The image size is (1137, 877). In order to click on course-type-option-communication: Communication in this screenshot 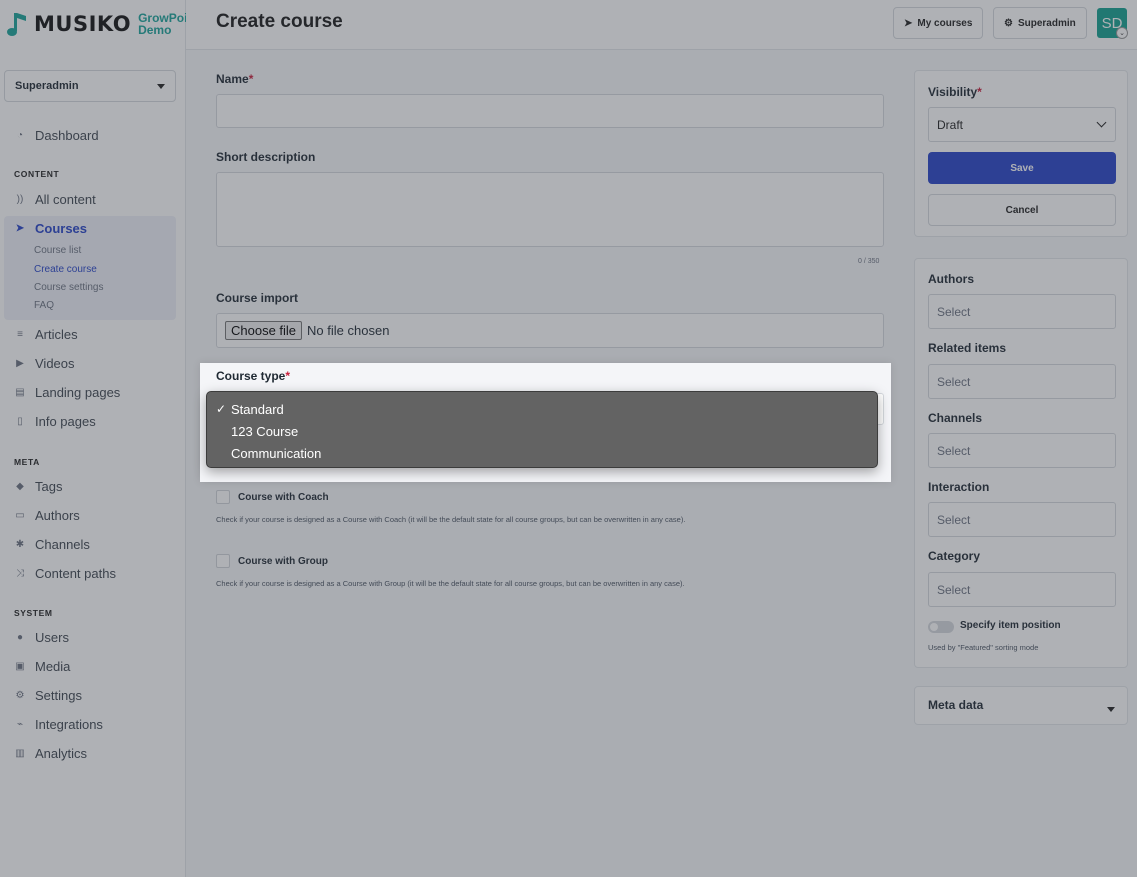, I will do `click(542, 453)`.